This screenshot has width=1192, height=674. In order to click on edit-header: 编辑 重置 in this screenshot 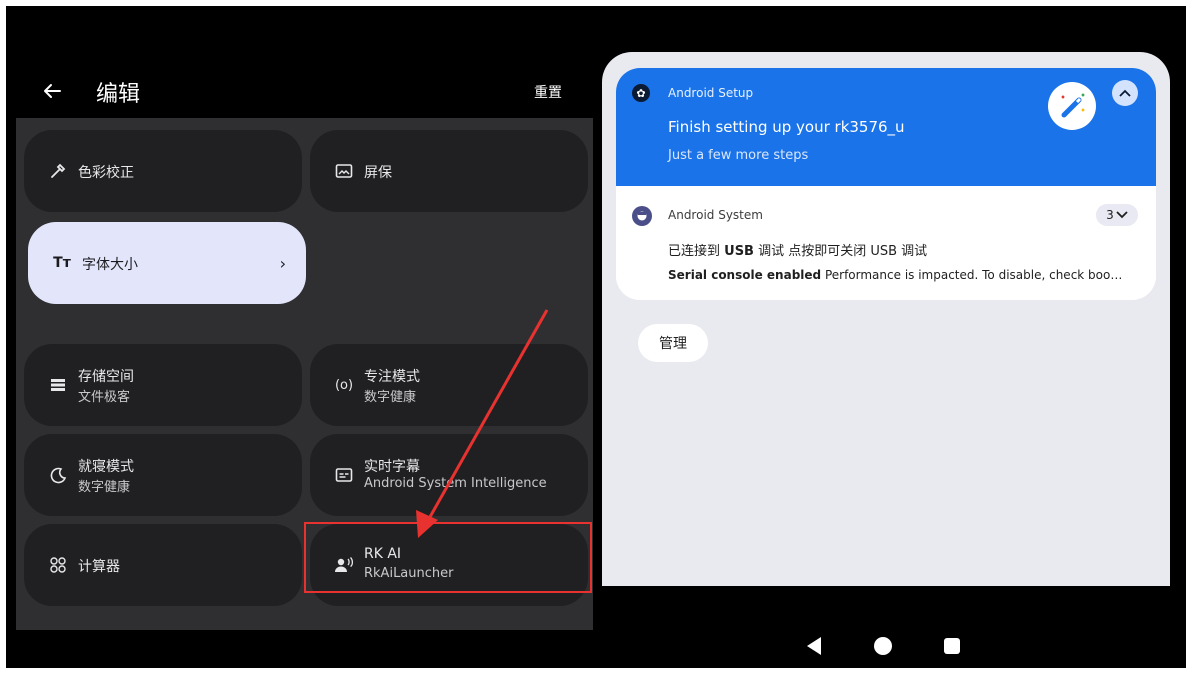, I will do `click(301, 92)`.